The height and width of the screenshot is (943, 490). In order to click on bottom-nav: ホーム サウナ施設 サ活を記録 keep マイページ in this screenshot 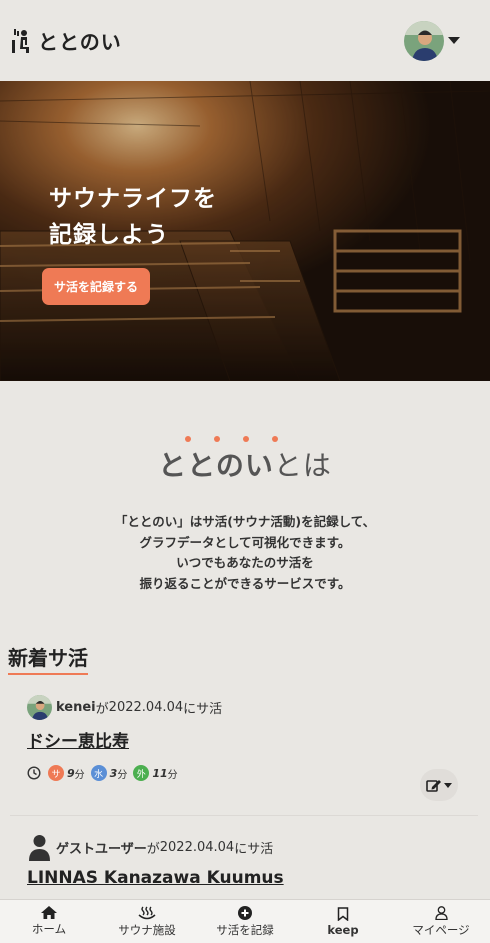, I will do `click(245, 921)`.